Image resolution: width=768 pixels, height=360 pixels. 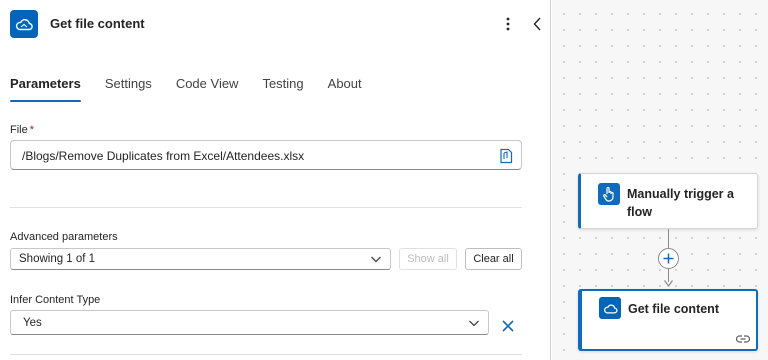 I want to click on infer-content-type-dropdown: Yes, so click(x=249, y=322).